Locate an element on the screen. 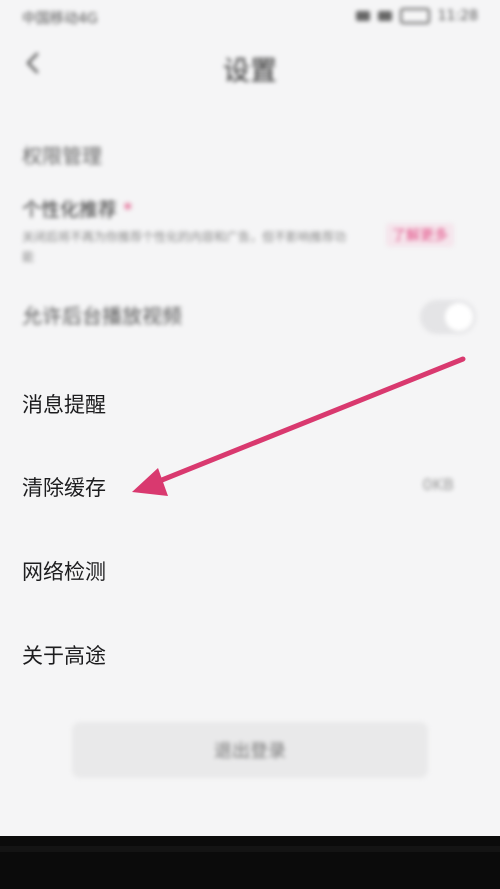 The width and height of the screenshot is (500, 889). background-play-label: 允许后台播放视频 is located at coordinates (102, 316).